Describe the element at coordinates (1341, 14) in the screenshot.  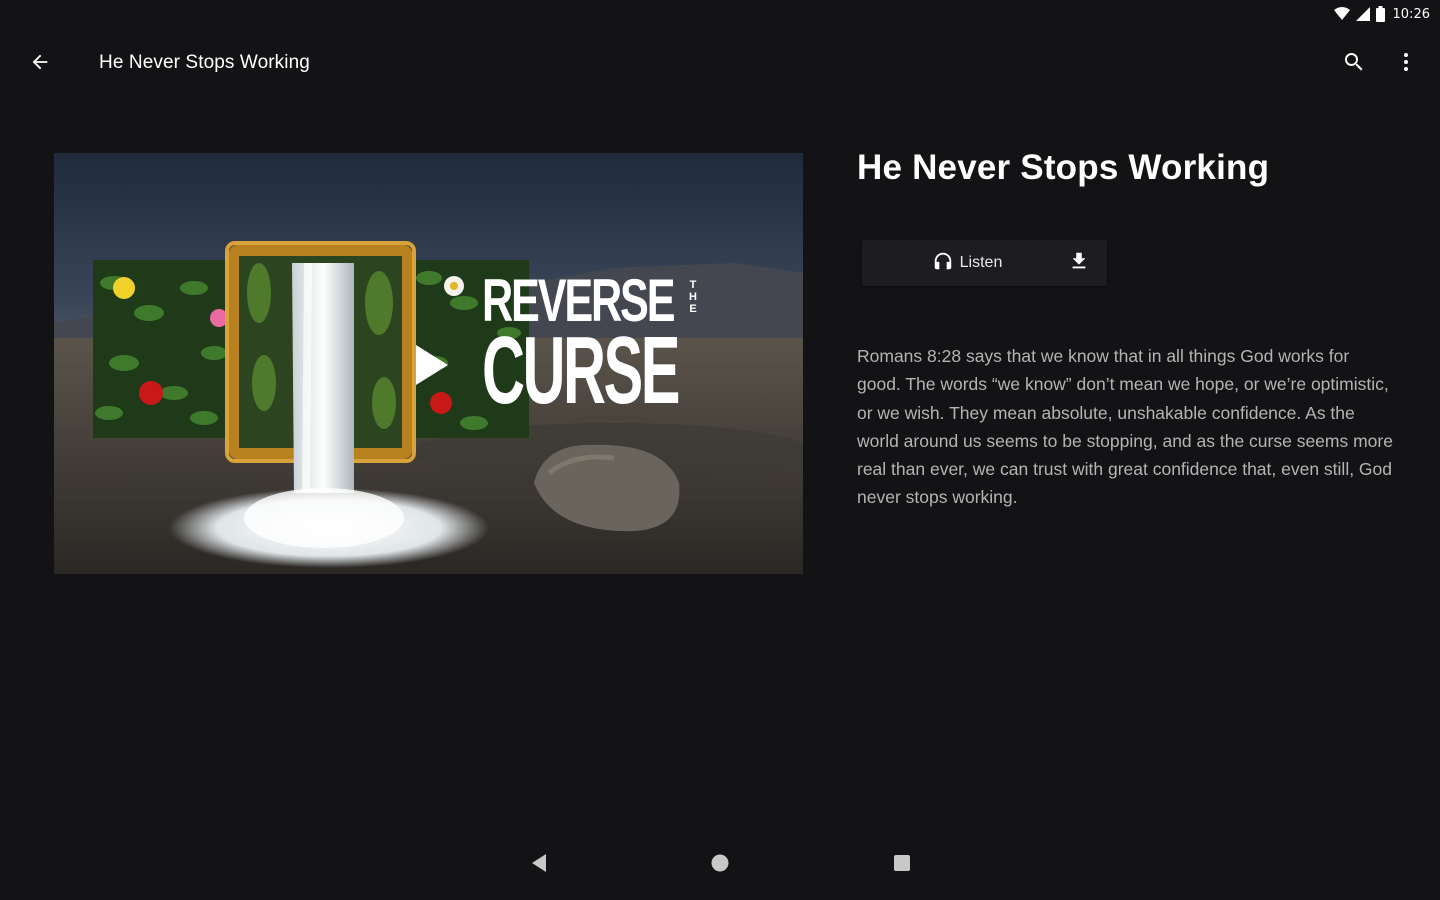
I see `wifi-icon` at that location.